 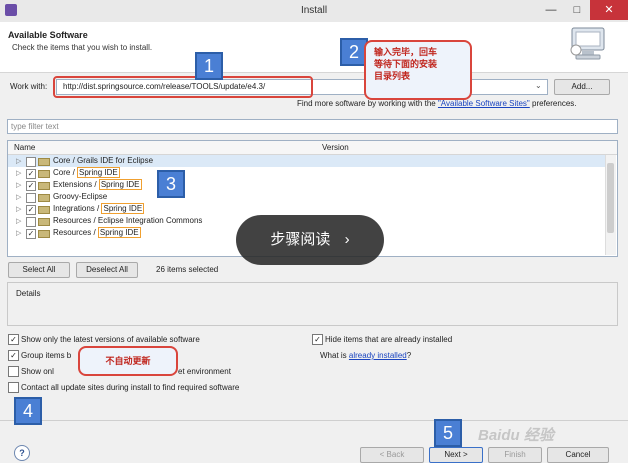 What do you see at coordinates (128, 361) in the screenshot?
I see `step-4-callout: 不自动更新` at bounding box center [128, 361].